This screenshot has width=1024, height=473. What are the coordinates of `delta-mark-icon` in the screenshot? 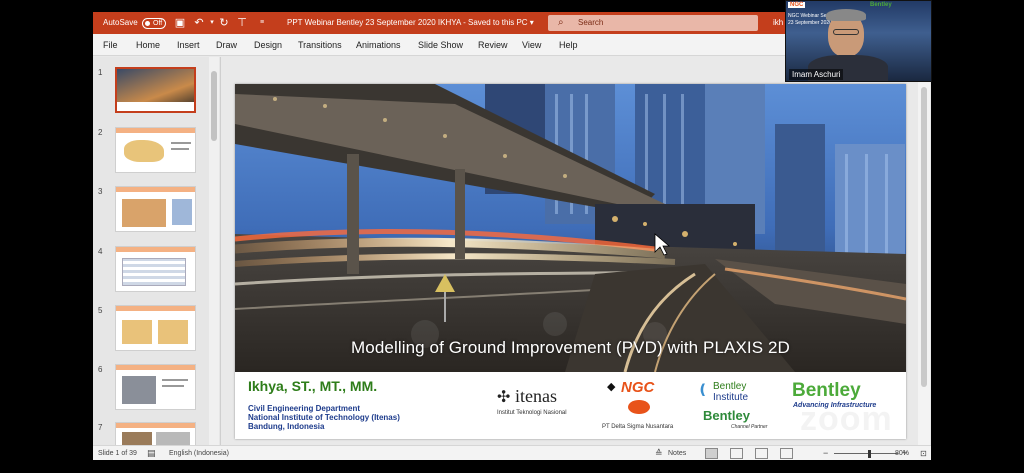 It's located at (639, 407).